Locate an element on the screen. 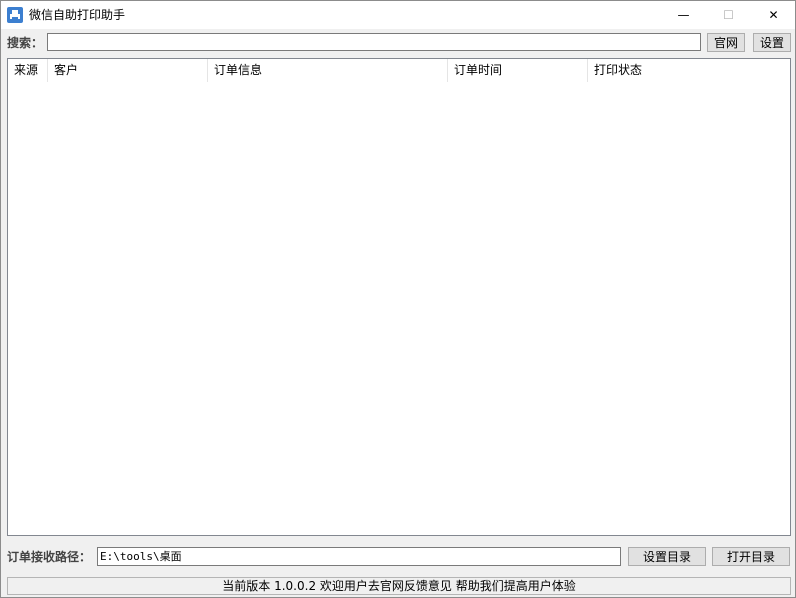 This screenshot has width=796, height=598. receive-path-label: 订单接收路径： is located at coordinates (49, 557).